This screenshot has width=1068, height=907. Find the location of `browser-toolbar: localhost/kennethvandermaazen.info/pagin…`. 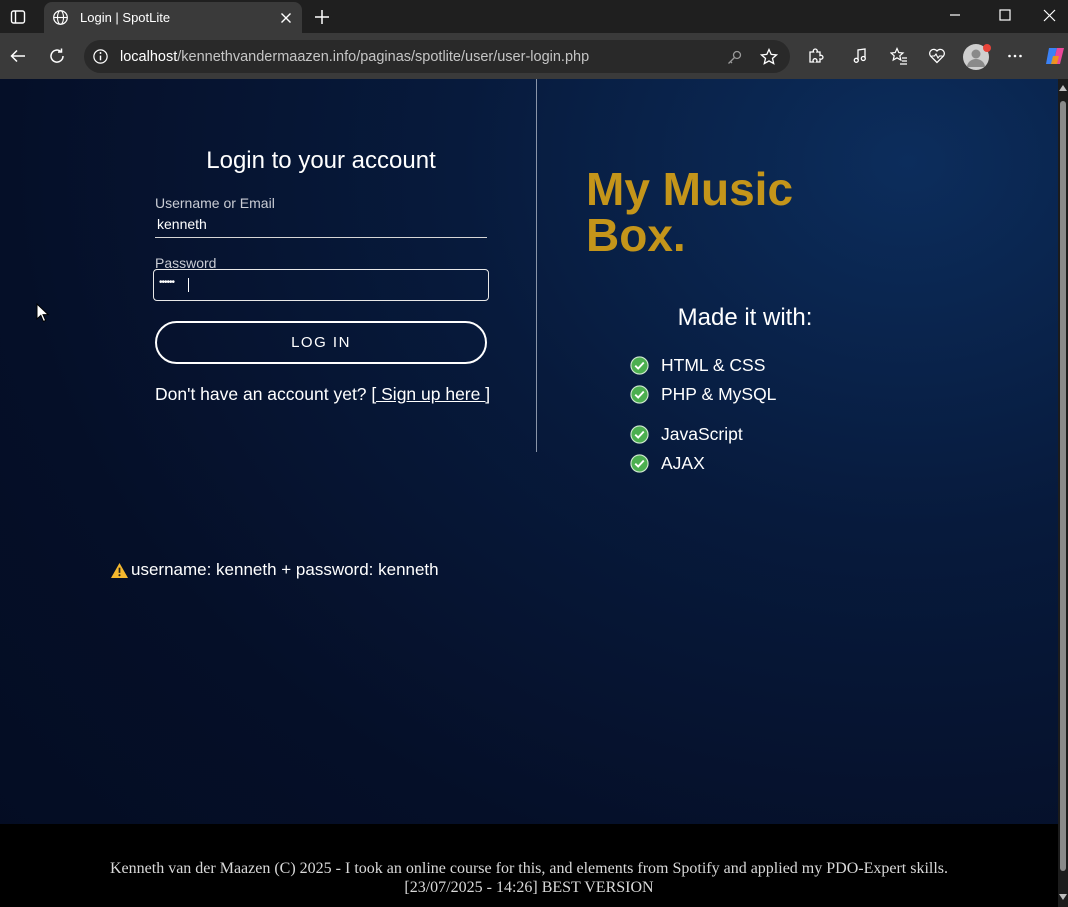

browser-toolbar: localhost/kennethvandermaazen.info/pagin… is located at coordinates (534, 56).